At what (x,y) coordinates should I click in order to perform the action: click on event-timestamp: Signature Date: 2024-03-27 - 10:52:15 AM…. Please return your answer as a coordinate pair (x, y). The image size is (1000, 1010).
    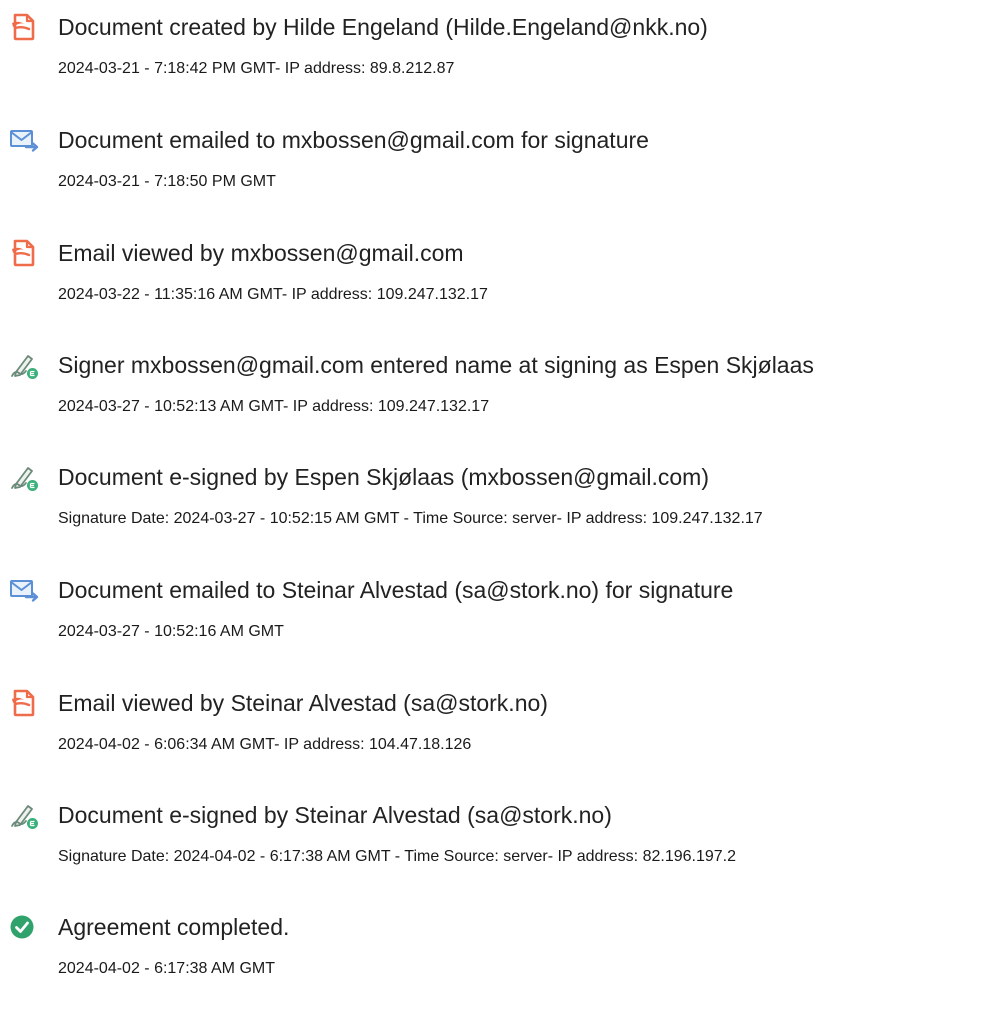
    Looking at the image, I should click on (410, 518).